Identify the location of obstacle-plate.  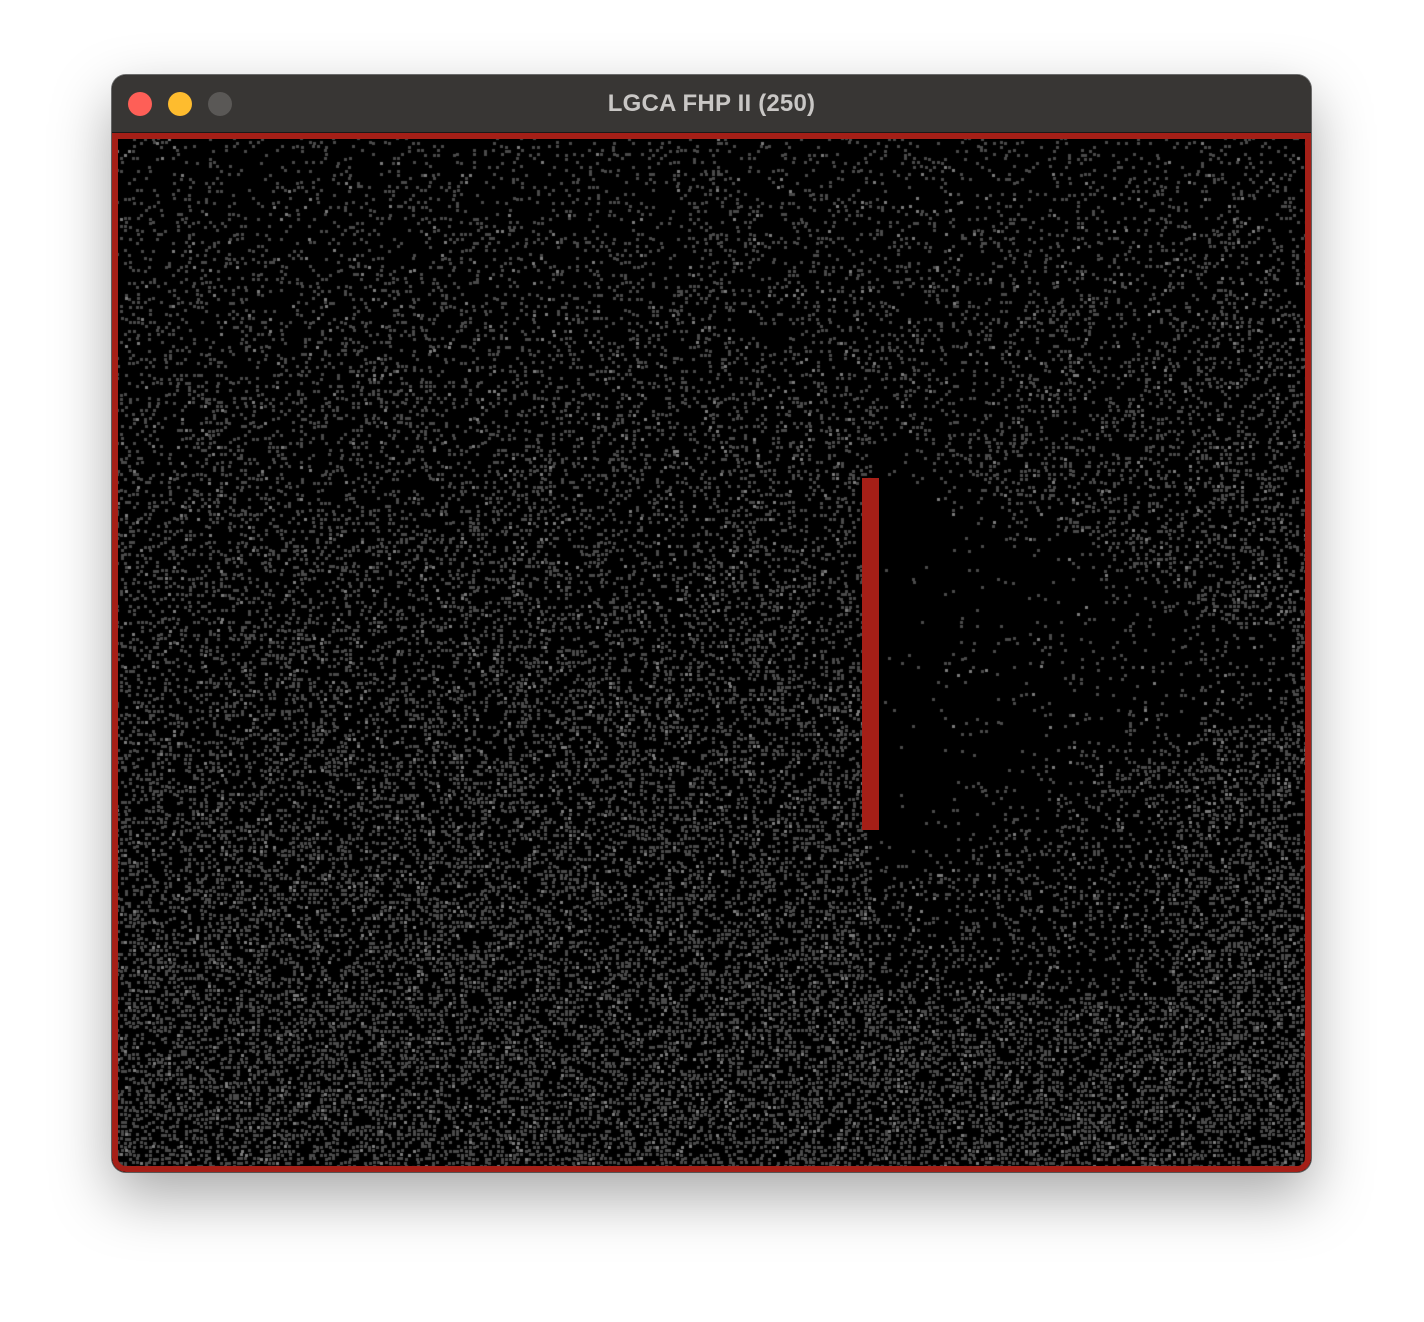
(870, 654).